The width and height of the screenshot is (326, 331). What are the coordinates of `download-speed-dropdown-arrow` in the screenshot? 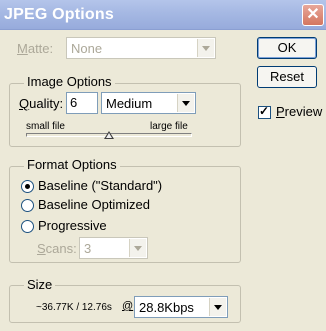 It's located at (217, 307).